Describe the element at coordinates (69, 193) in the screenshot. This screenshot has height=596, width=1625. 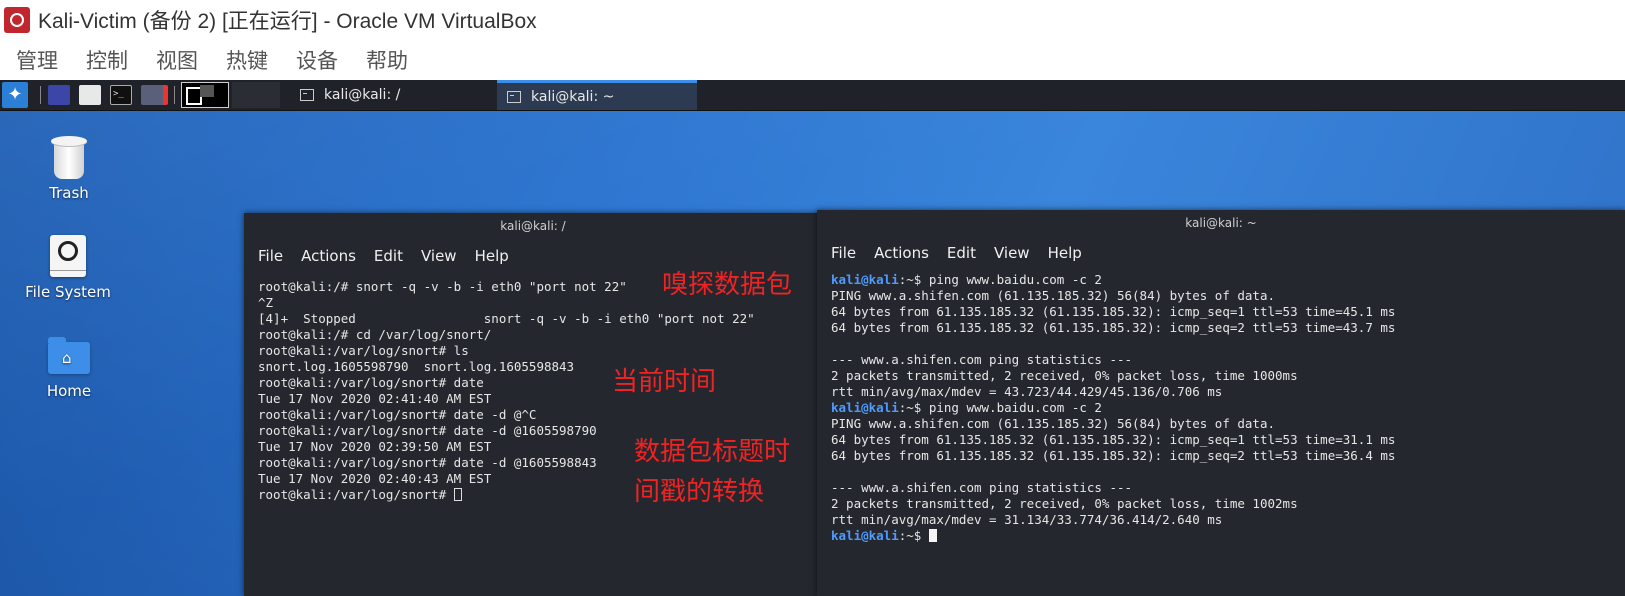
I see `desktop-icon-label: Trash` at that location.